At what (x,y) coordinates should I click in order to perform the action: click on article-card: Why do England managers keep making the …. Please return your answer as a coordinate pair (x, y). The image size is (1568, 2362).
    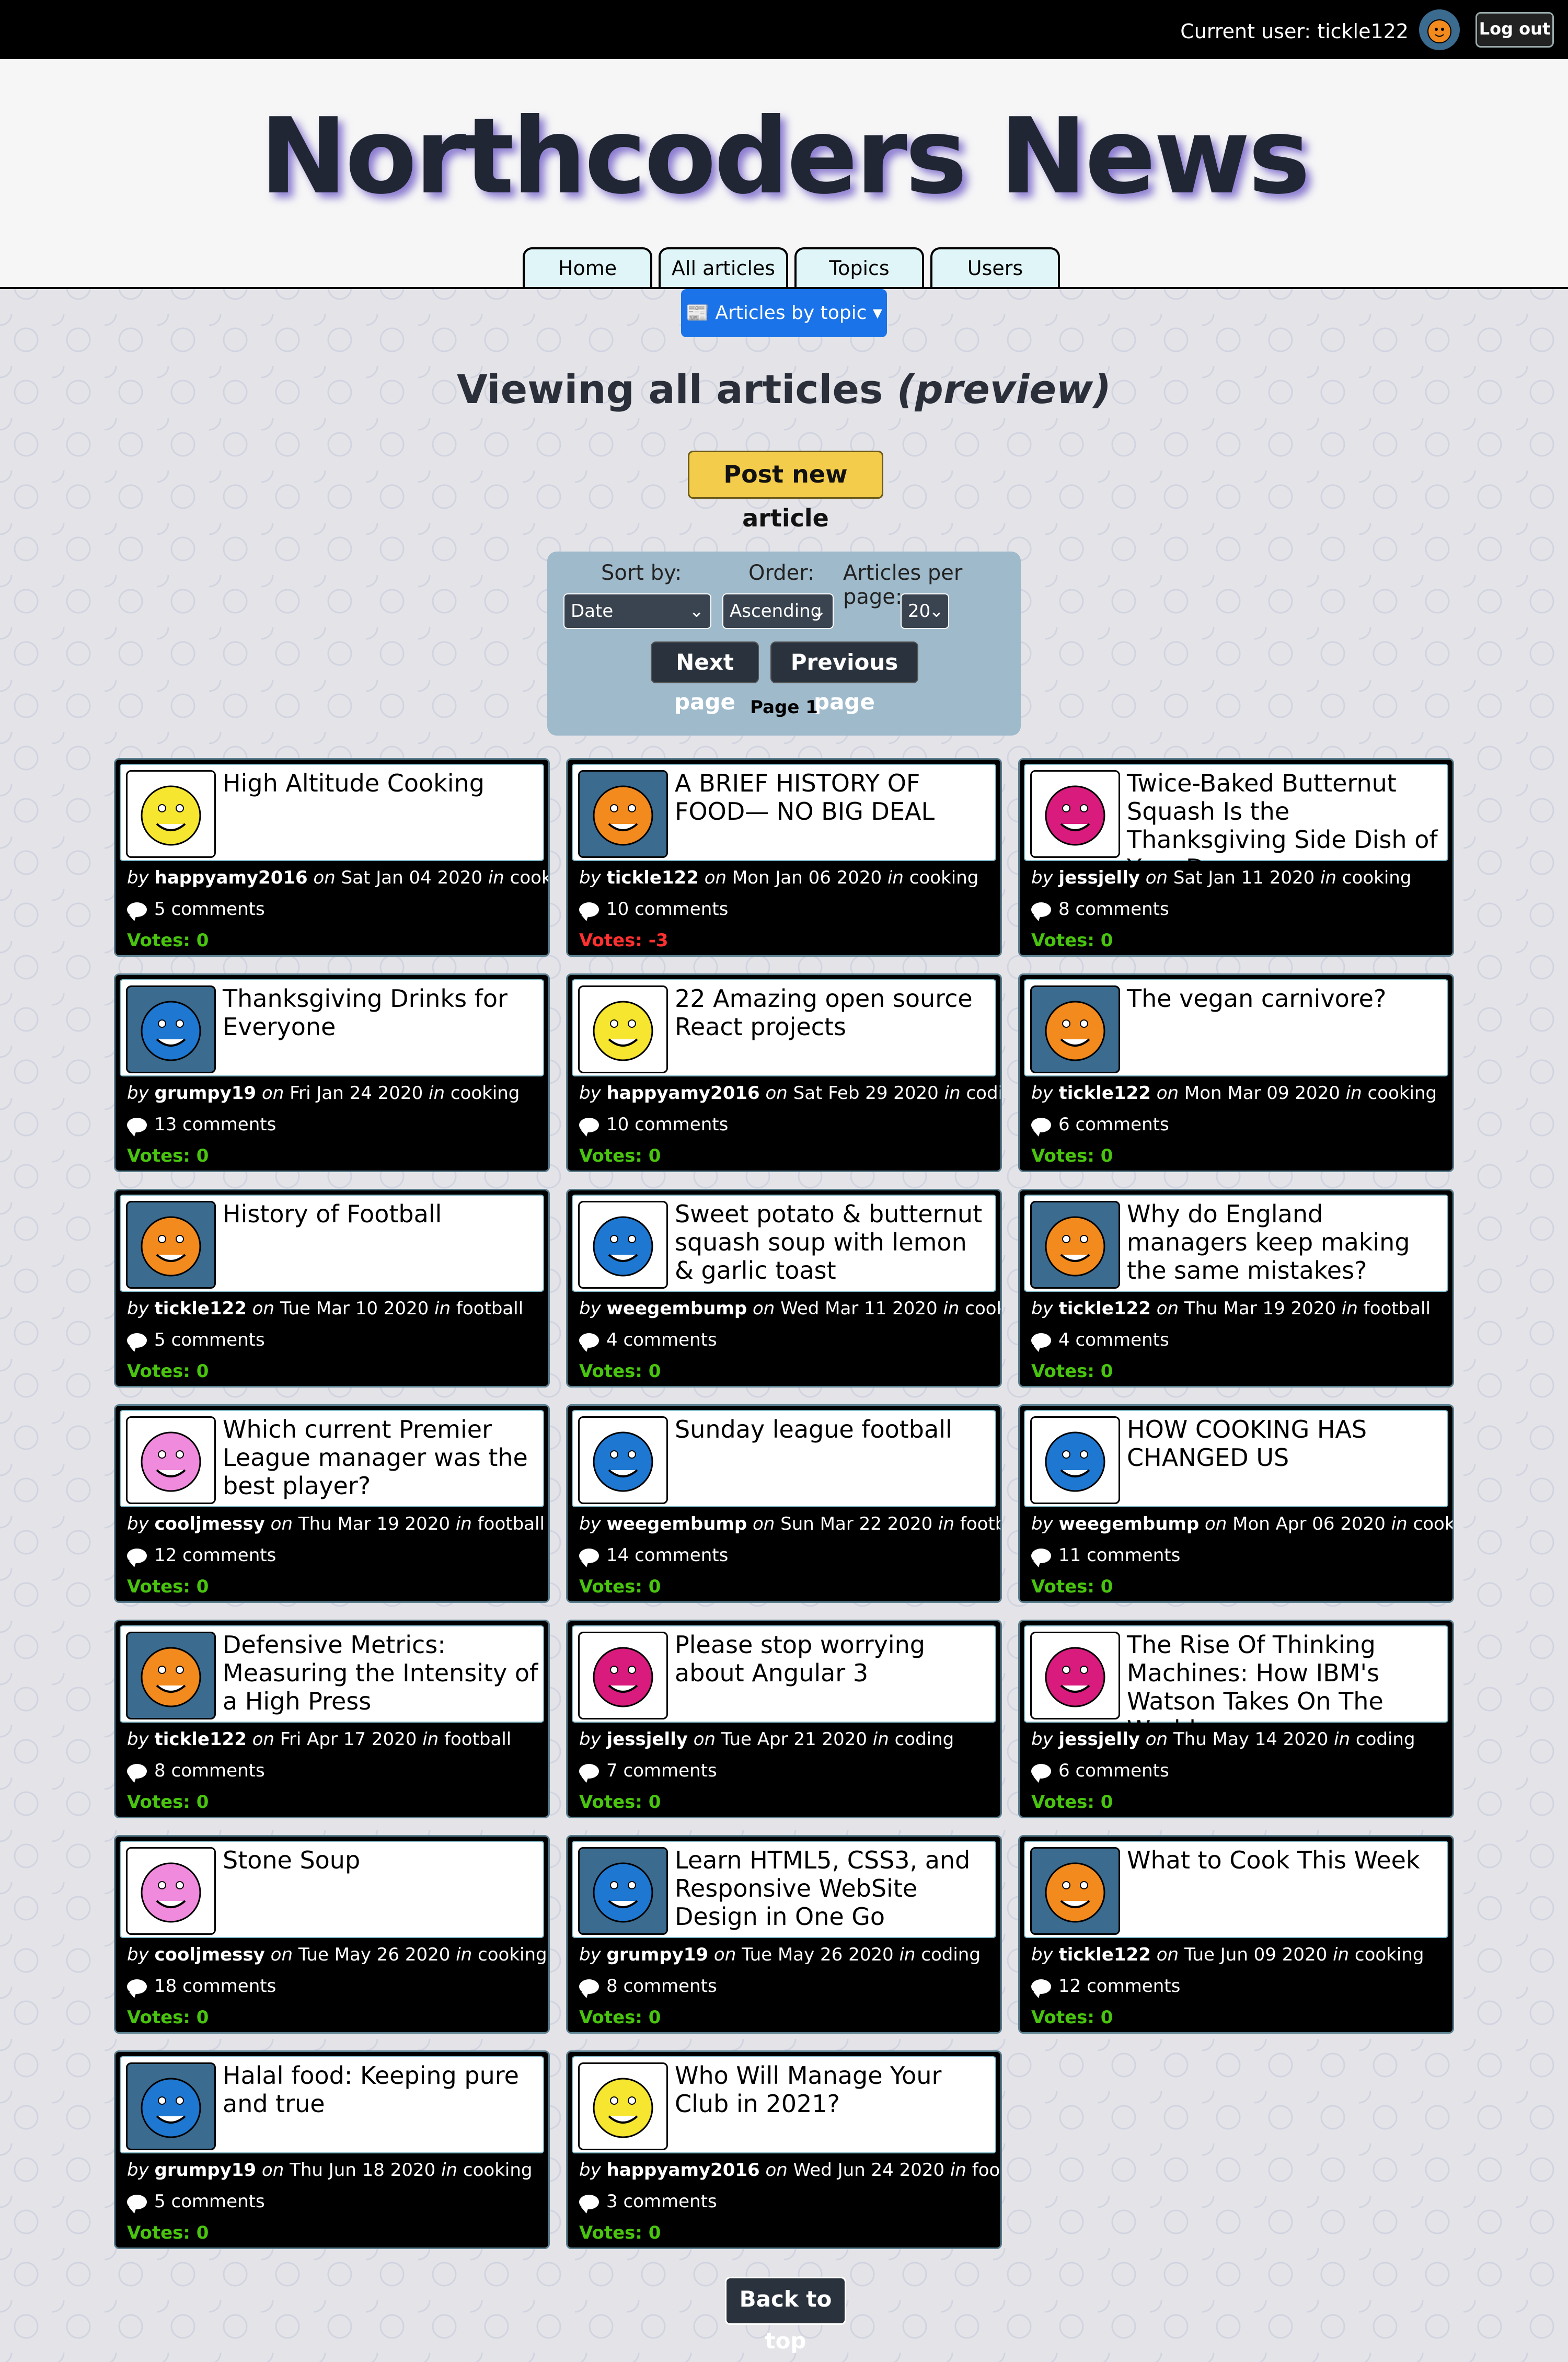
    Looking at the image, I should click on (1236, 1288).